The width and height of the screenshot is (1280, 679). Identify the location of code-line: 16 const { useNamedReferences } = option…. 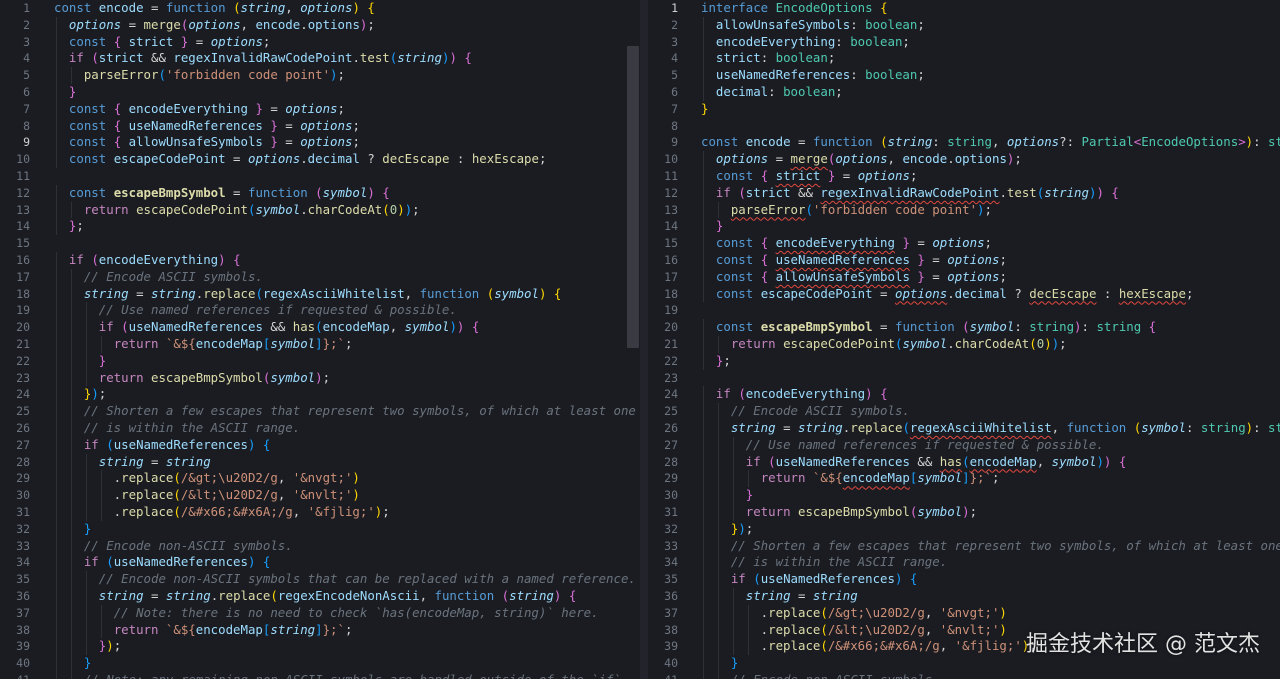
(964, 260).